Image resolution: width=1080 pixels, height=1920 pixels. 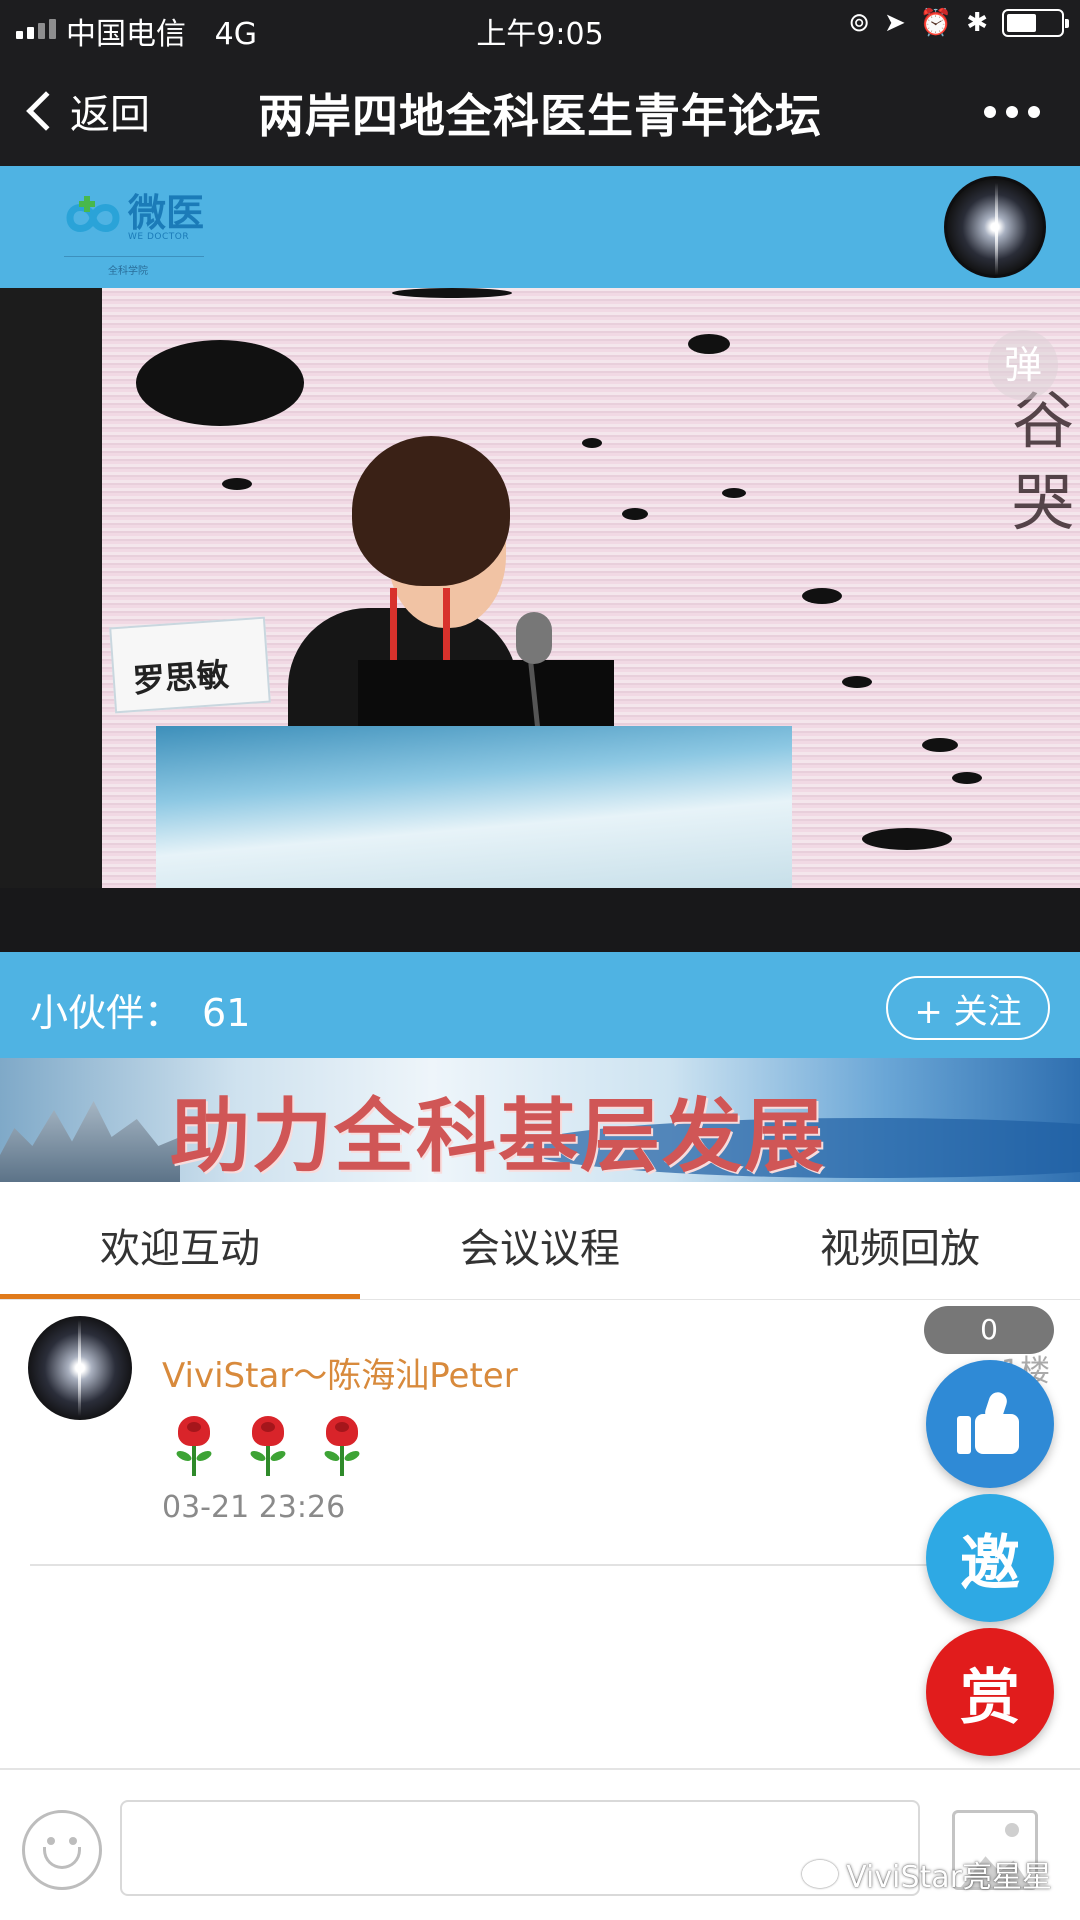 I want to click on rose-emoji-group, so click(x=268, y=1446).